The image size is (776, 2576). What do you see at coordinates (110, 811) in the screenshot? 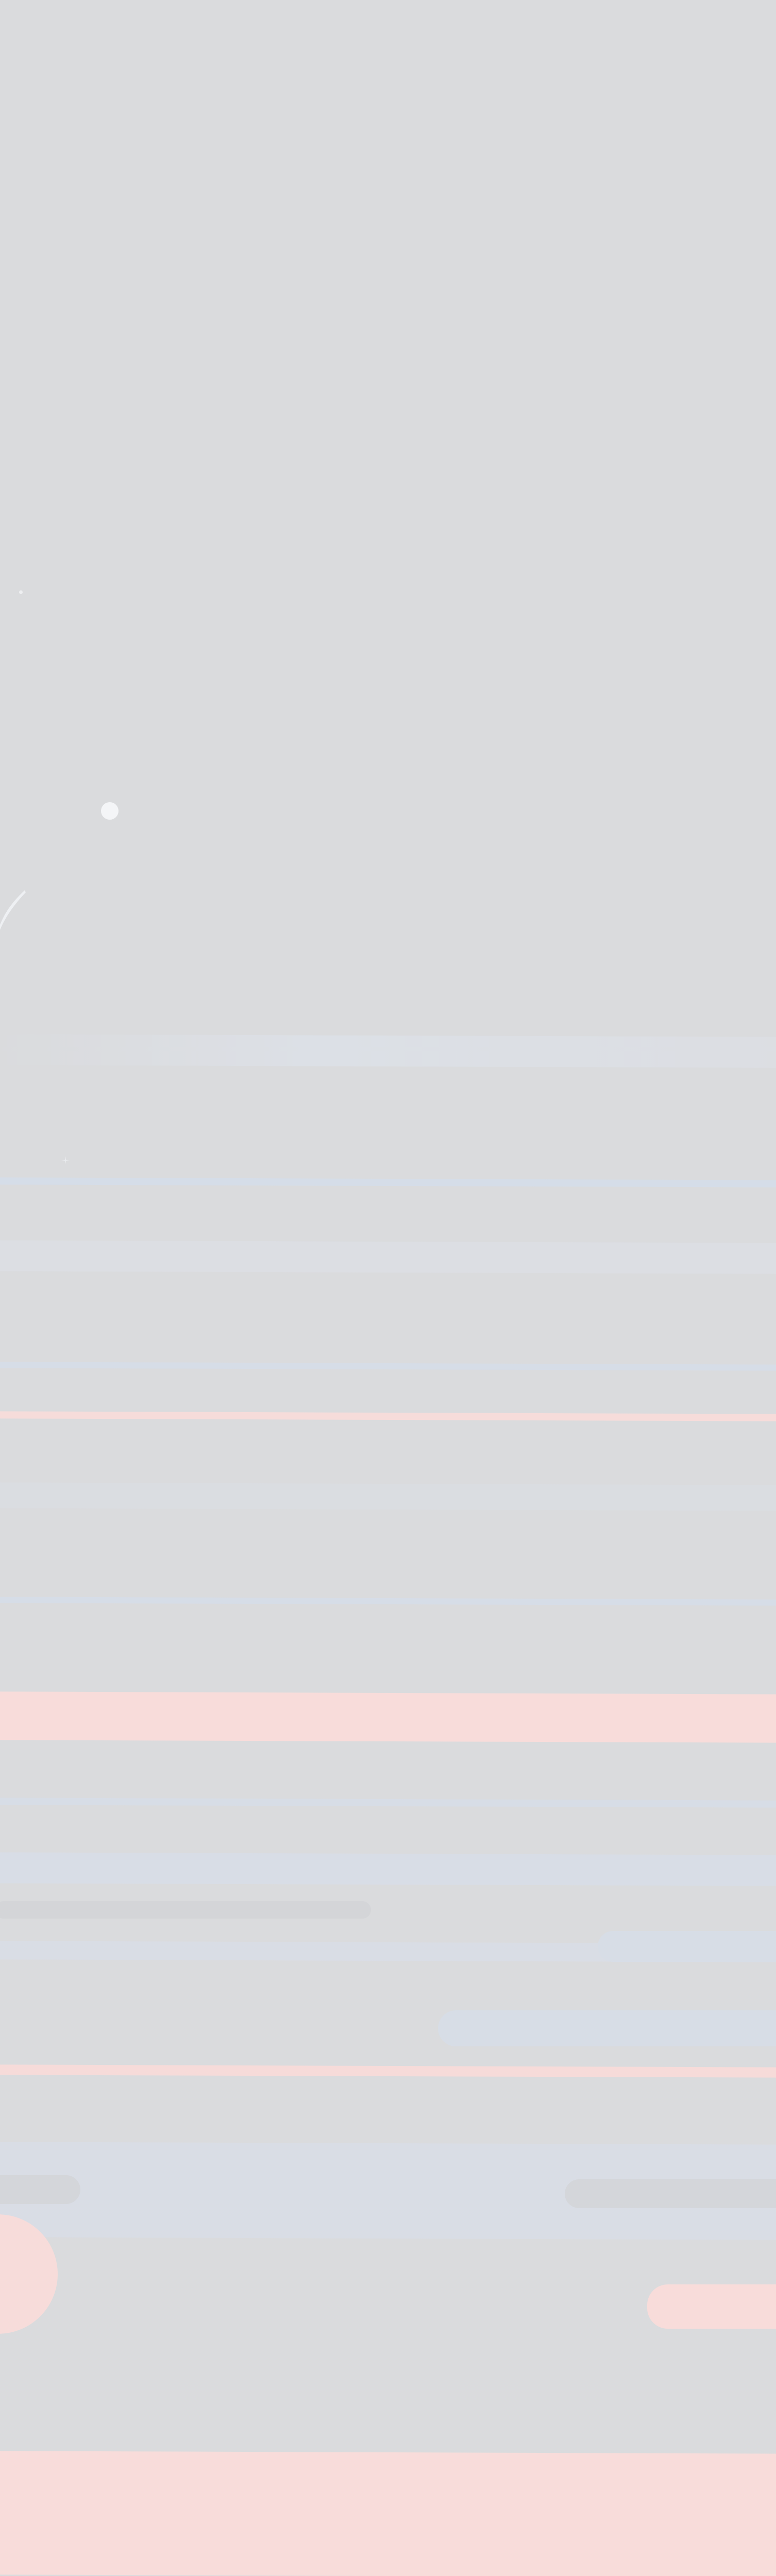
I see `sparkle-dot-large` at bounding box center [110, 811].